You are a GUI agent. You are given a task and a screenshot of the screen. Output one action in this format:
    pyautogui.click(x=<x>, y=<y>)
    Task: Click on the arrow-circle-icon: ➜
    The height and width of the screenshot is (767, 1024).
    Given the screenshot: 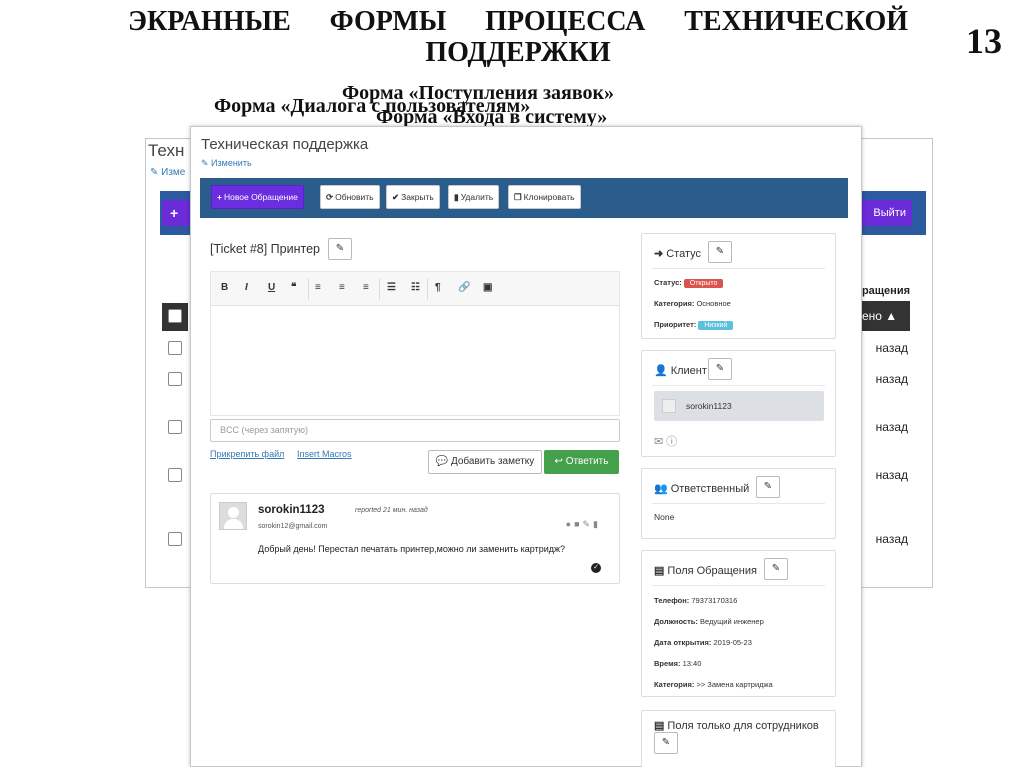 What is the action you would take?
    pyautogui.click(x=659, y=254)
    